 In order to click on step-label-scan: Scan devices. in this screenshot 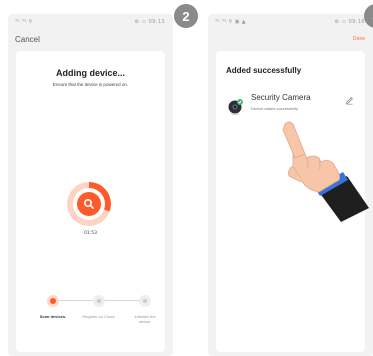, I will do `click(53, 316)`.